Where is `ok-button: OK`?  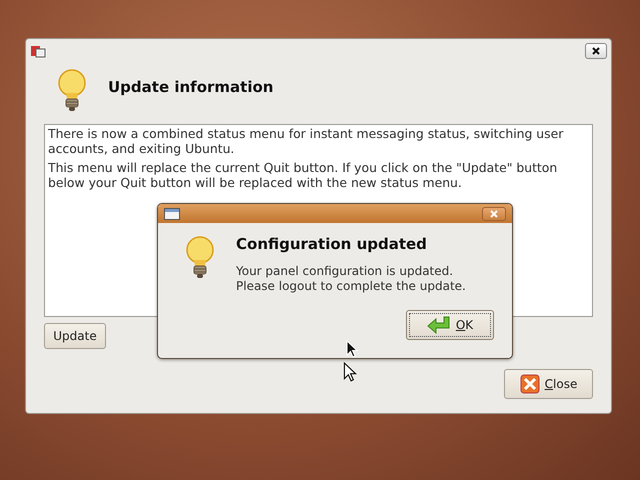
ok-button: OK is located at coordinates (450, 325).